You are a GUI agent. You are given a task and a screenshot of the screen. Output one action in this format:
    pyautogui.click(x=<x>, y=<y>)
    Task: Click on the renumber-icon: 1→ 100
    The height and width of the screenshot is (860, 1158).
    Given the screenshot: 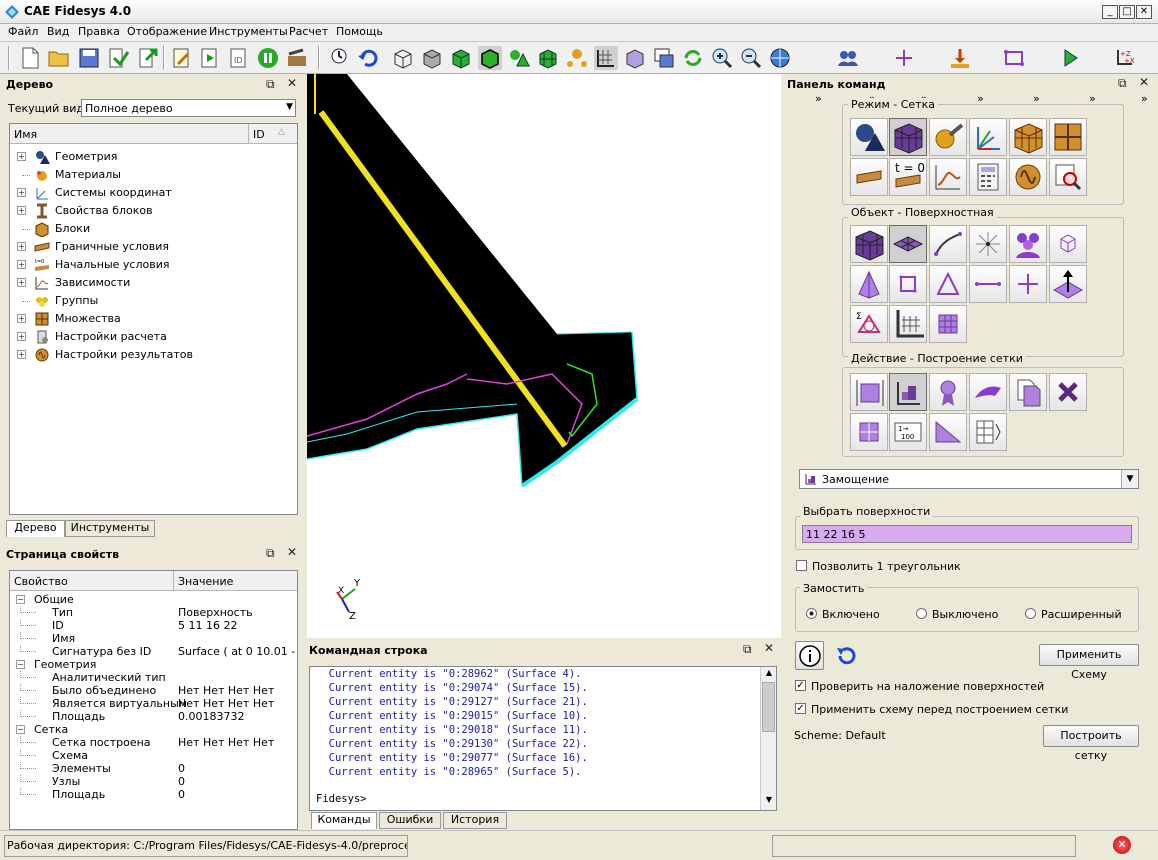 What is the action you would take?
    pyautogui.click(x=908, y=432)
    